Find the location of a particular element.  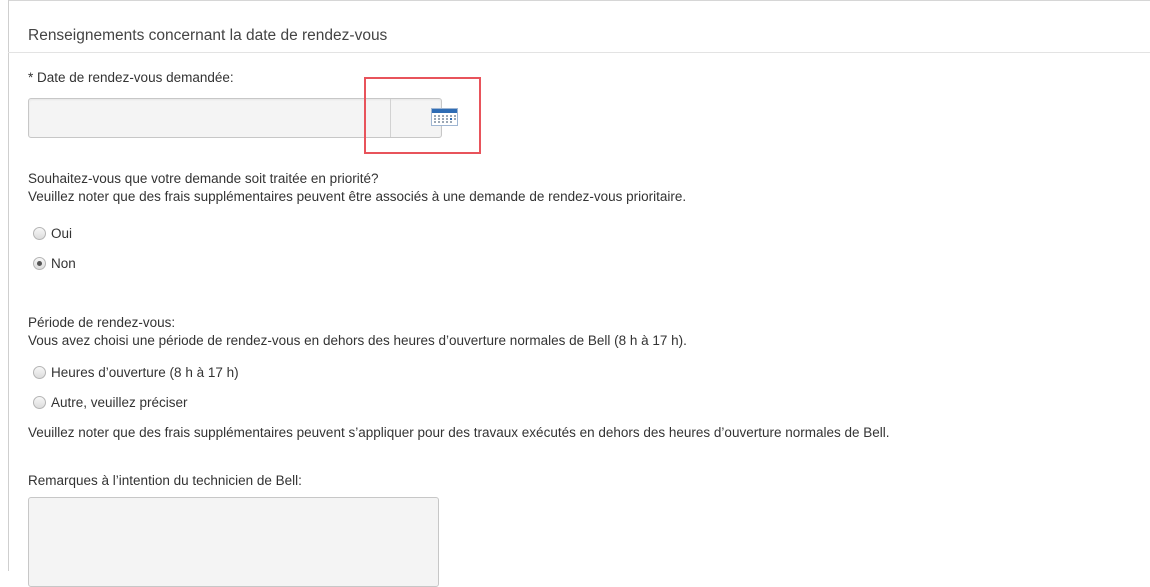

highlight-box is located at coordinates (422, 115).